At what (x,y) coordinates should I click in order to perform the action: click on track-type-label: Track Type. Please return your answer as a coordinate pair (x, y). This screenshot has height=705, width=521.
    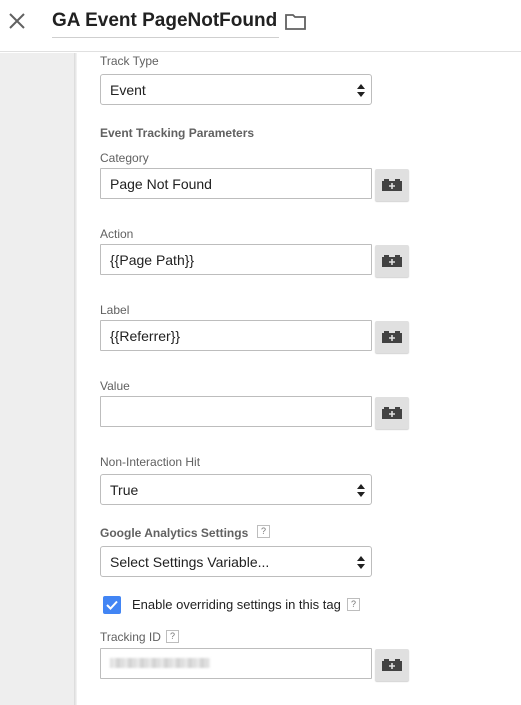
    Looking at the image, I should click on (129, 61).